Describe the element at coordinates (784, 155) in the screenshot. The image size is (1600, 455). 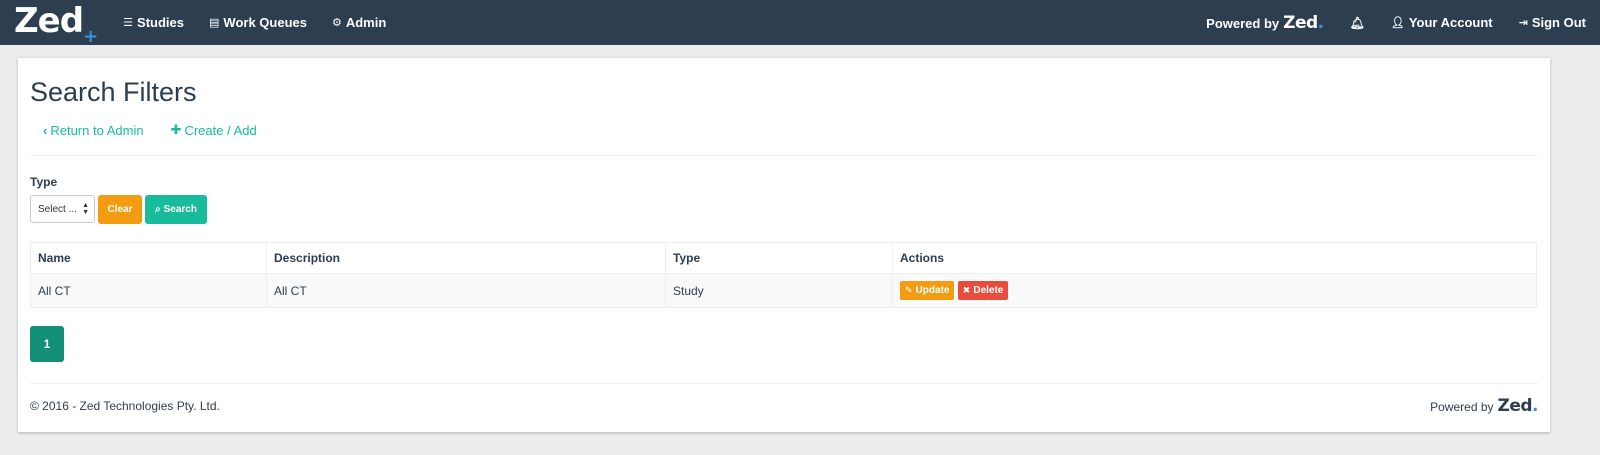
I see `divider` at that location.